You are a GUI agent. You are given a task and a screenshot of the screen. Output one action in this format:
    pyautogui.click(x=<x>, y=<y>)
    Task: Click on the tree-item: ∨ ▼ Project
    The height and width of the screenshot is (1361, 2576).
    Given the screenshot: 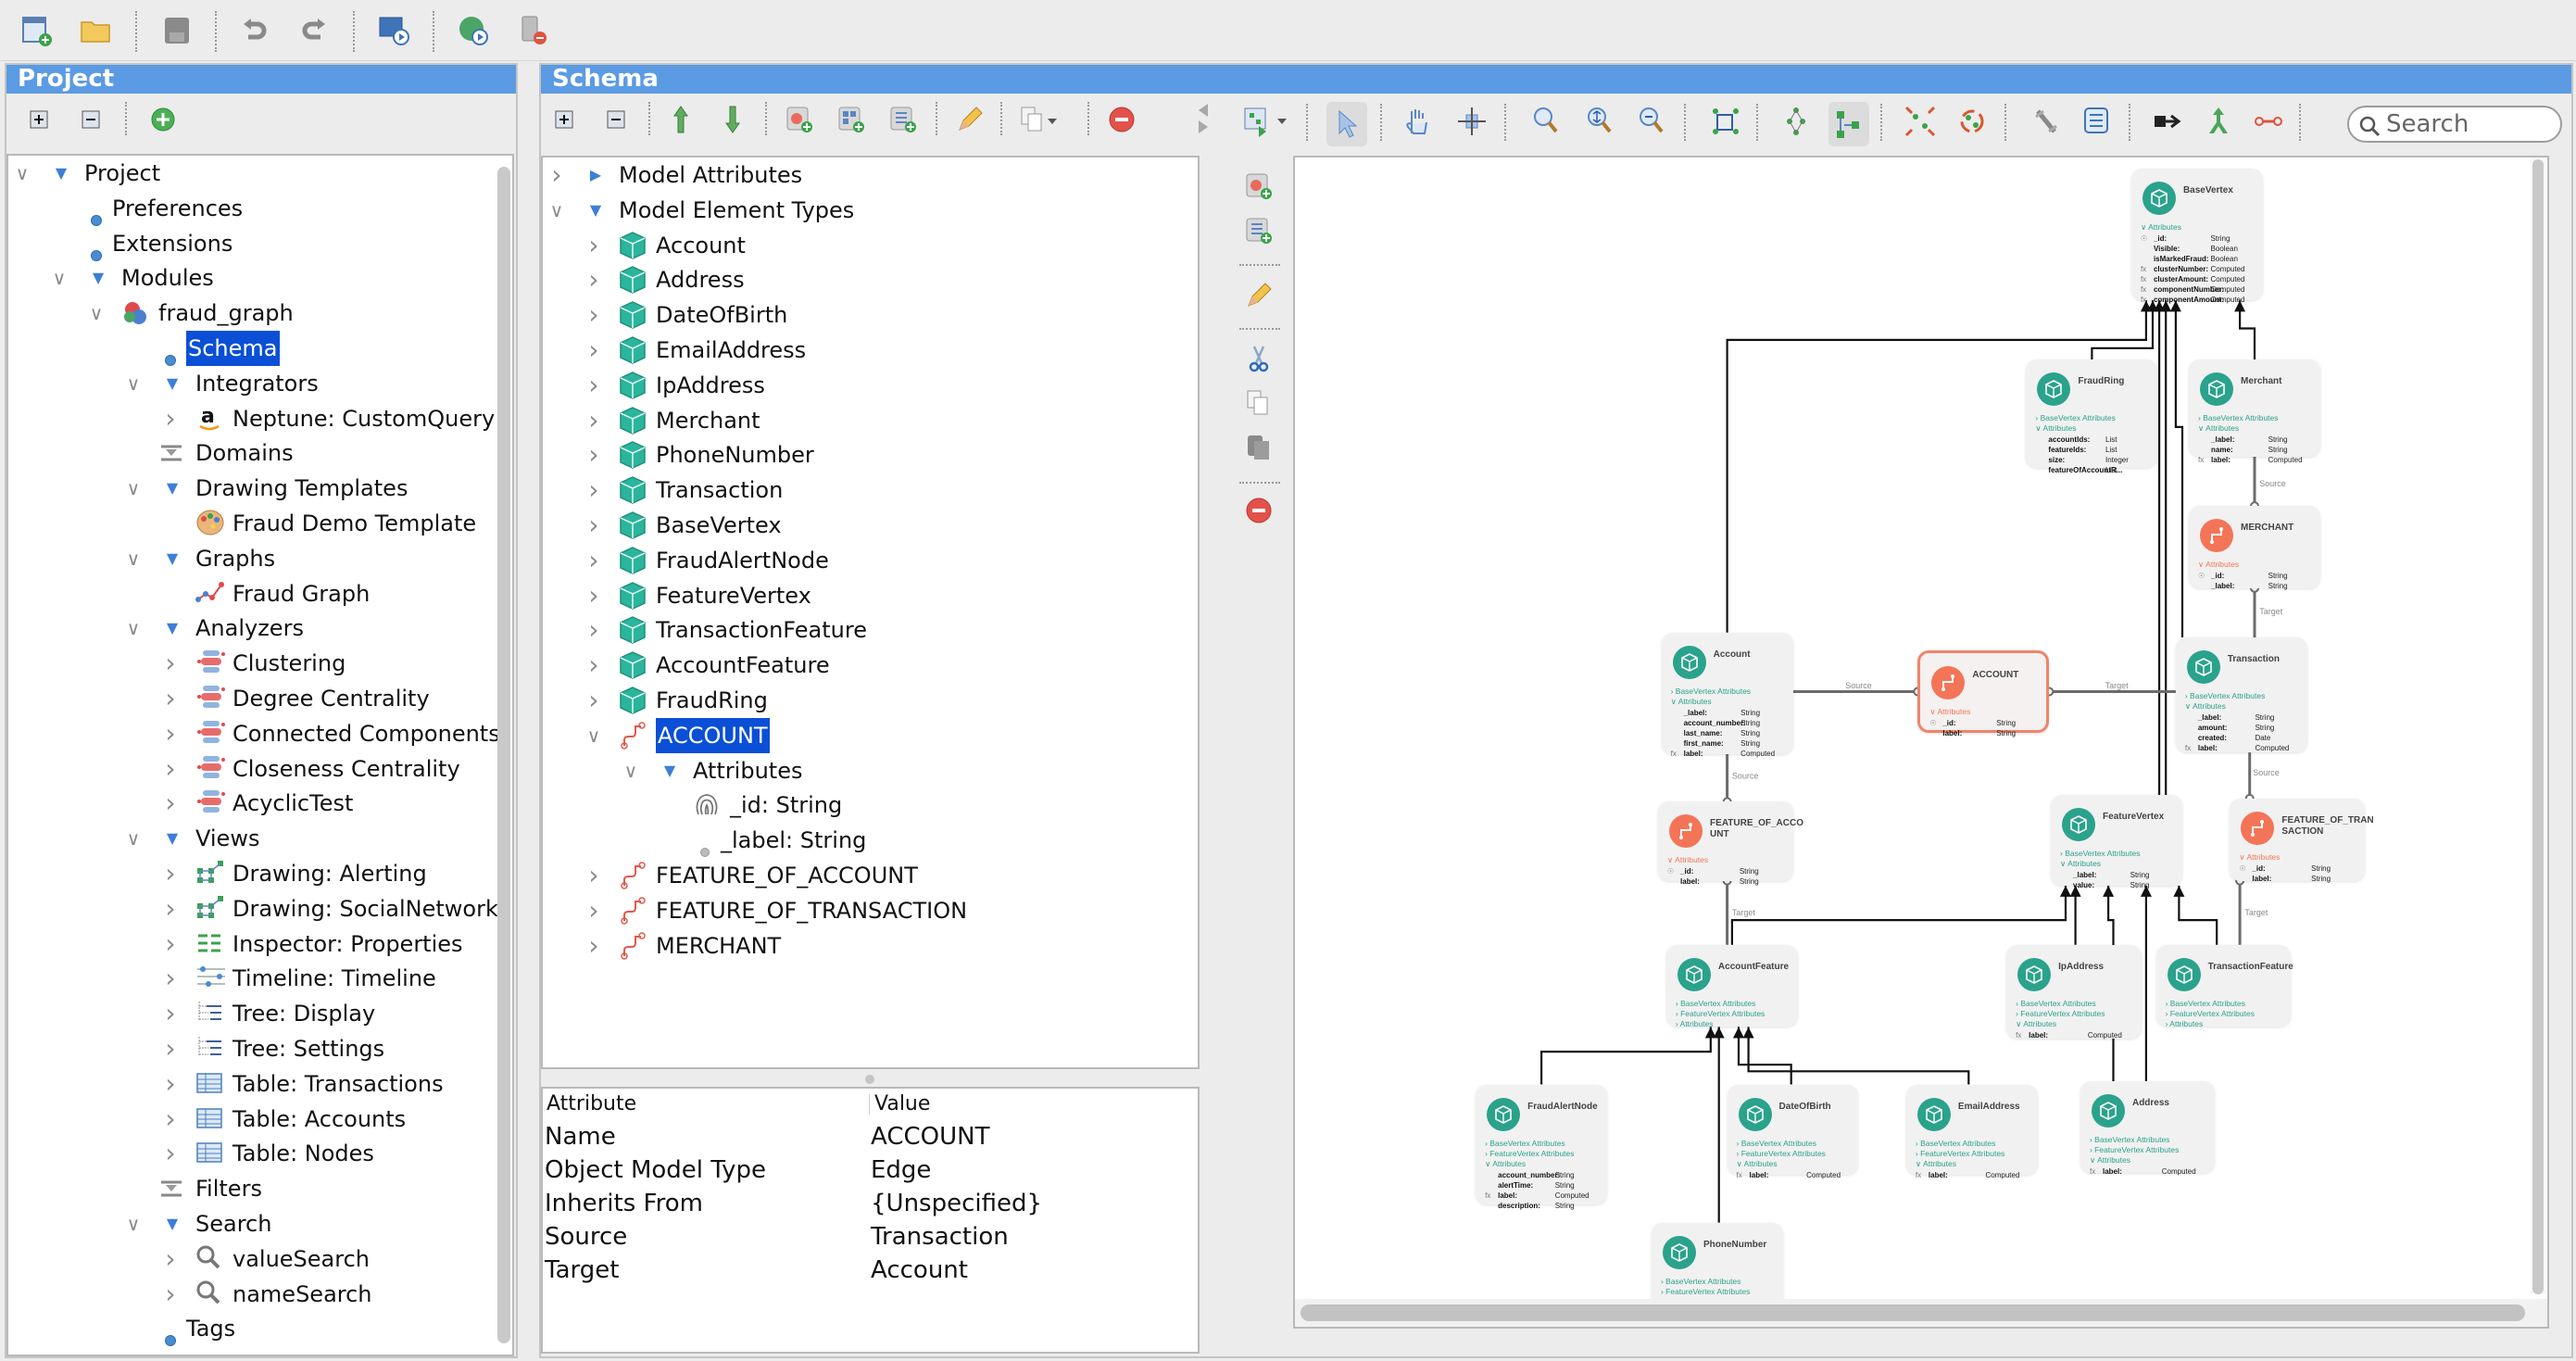 What is the action you would take?
    pyautogui.click(x=260, y=174)
    